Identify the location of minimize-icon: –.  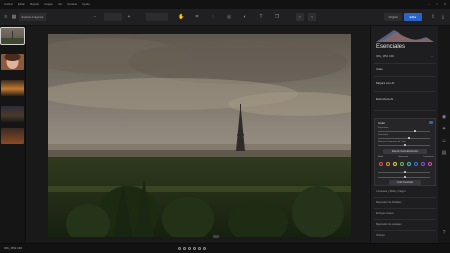
(429, 4).